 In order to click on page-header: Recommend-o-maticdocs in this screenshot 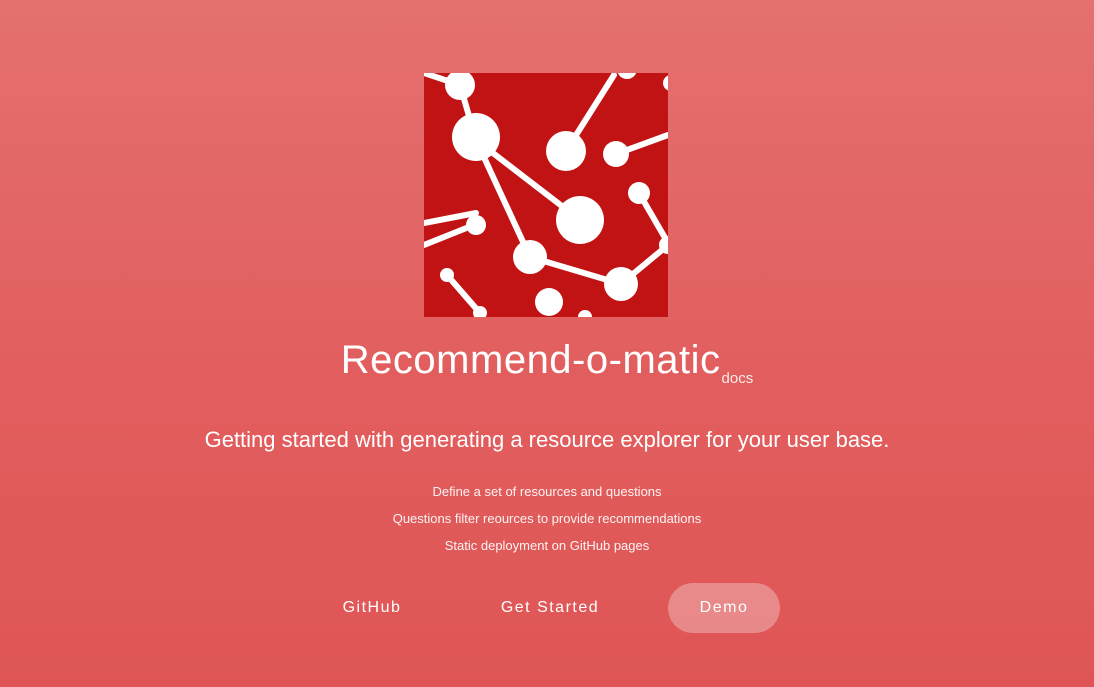, I will do `click(547, 362)`.